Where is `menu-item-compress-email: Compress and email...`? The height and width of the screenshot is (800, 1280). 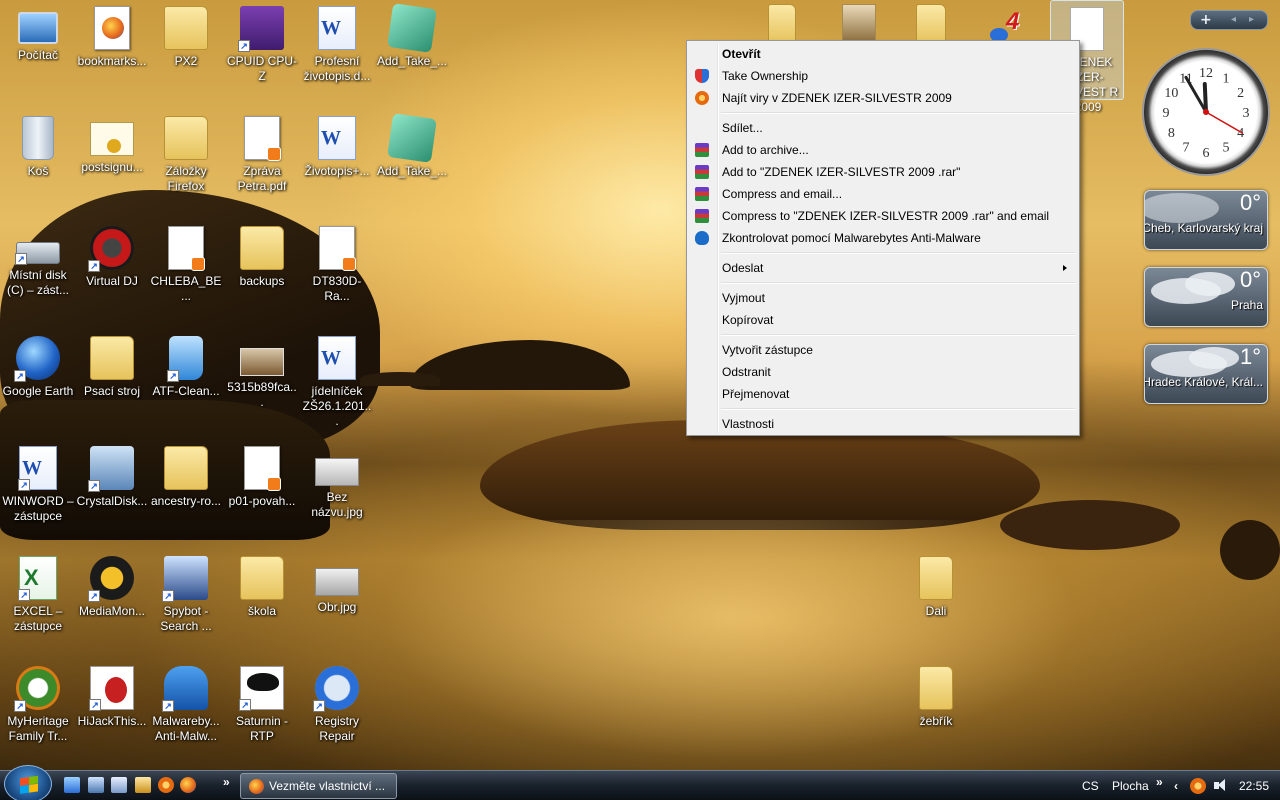 menu-item-compress-email: Compress and email... is located at coordinates (883, 194).